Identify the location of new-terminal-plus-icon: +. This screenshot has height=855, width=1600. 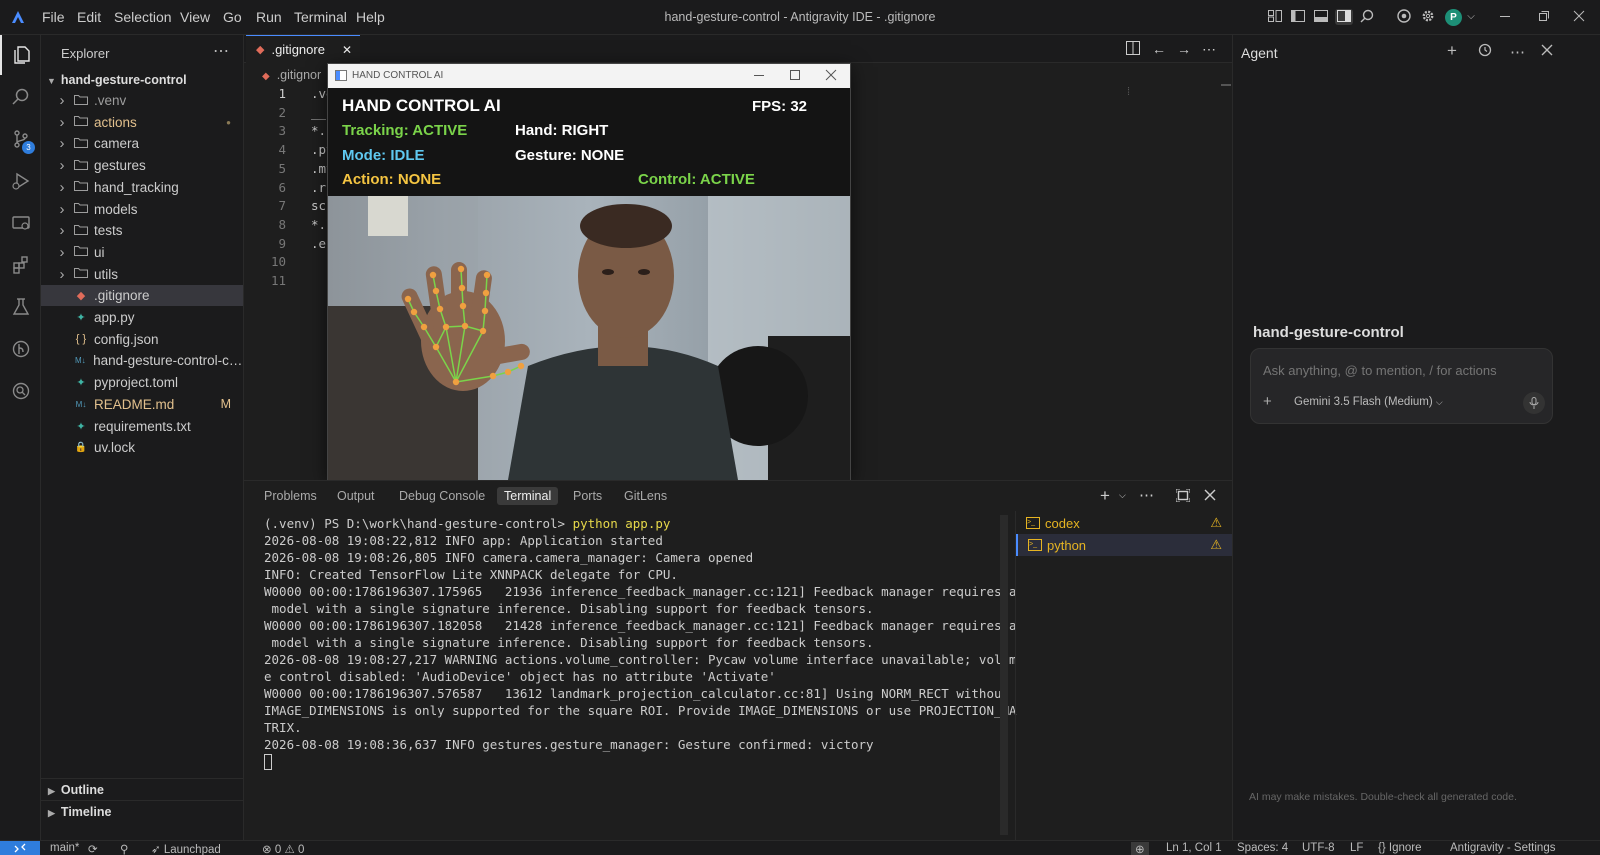
(1105, 496).